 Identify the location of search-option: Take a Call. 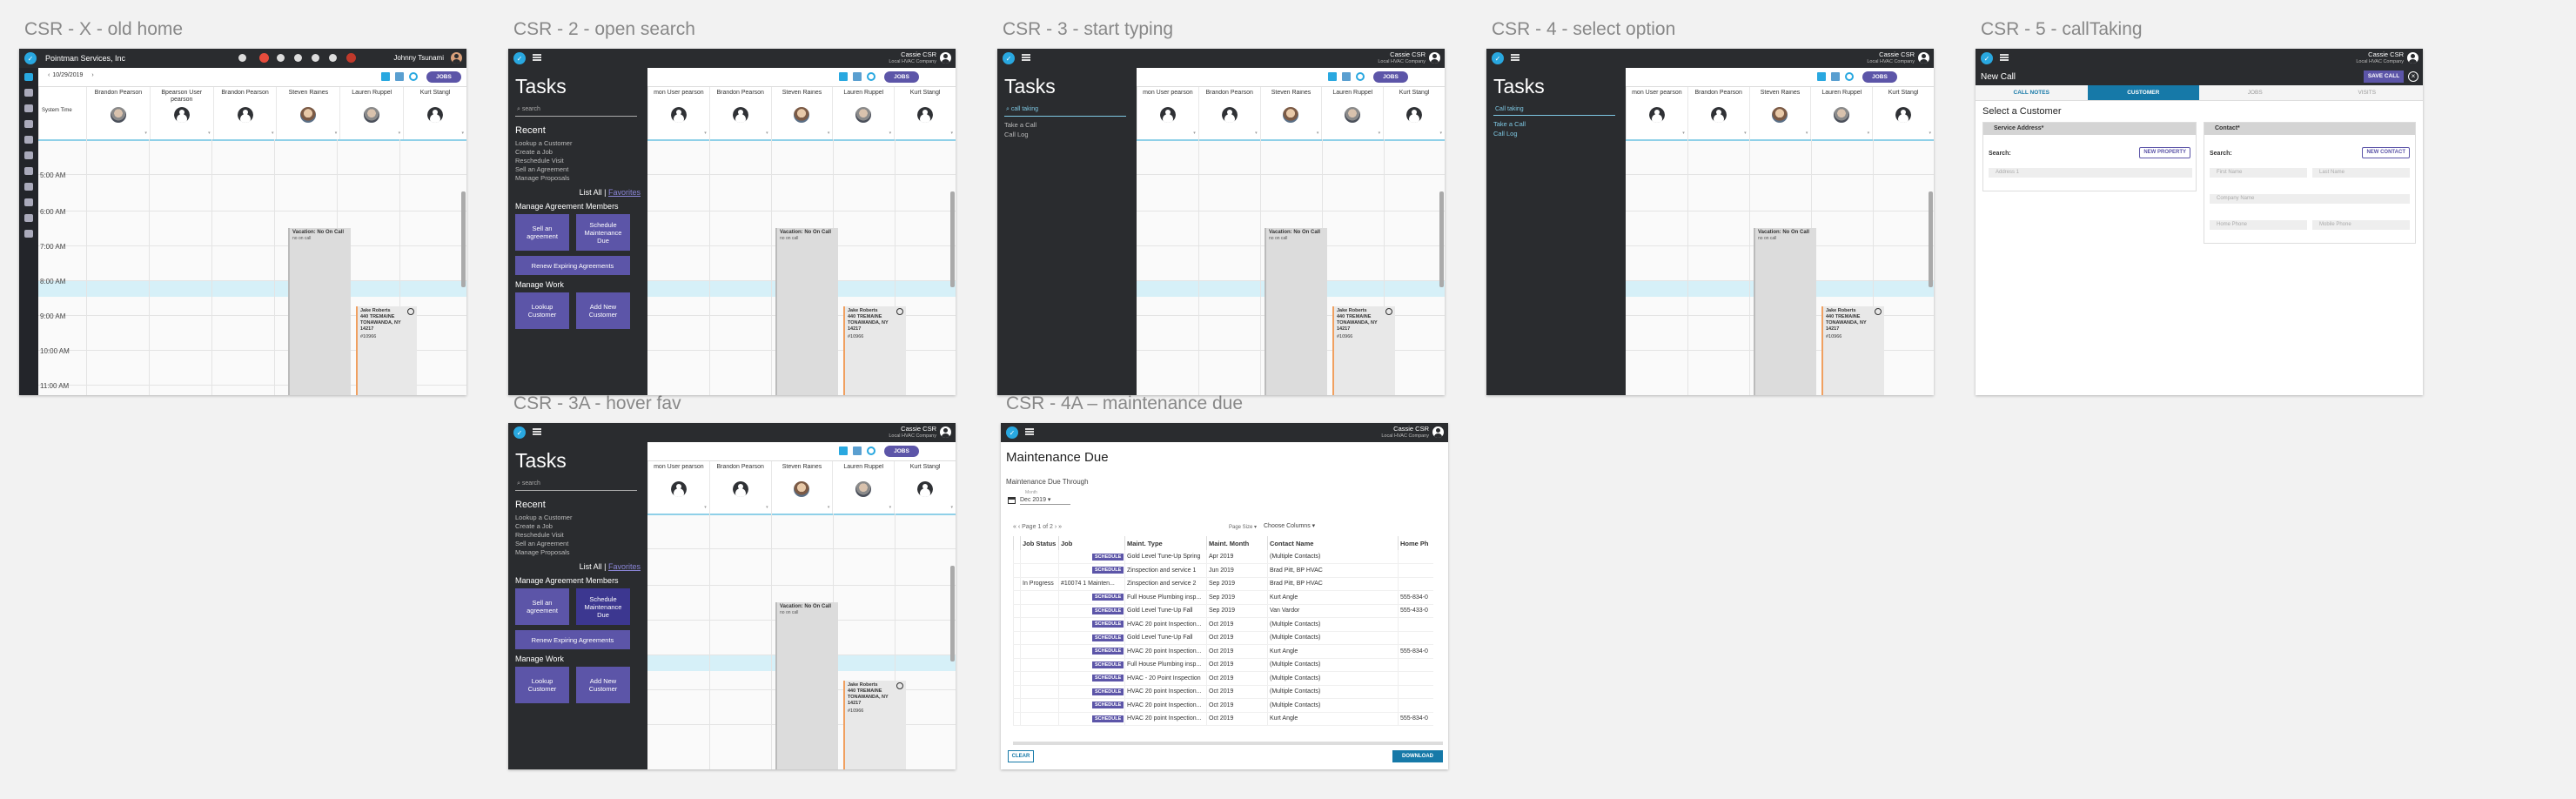
(1067, 125).